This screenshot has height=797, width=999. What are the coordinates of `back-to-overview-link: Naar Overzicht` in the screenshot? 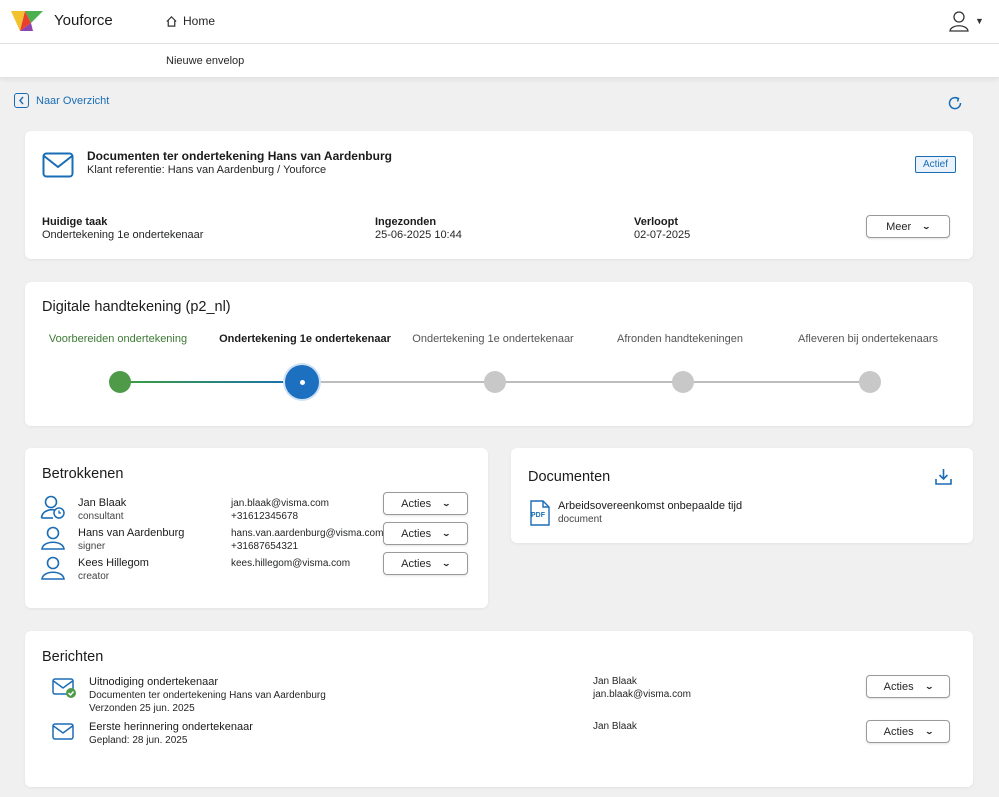 It's located at (61, 100).